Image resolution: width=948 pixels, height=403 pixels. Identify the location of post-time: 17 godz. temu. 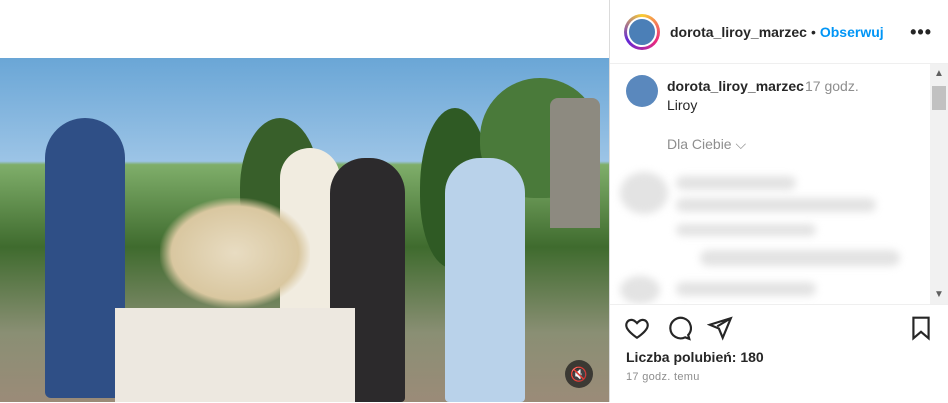
(663, 377).